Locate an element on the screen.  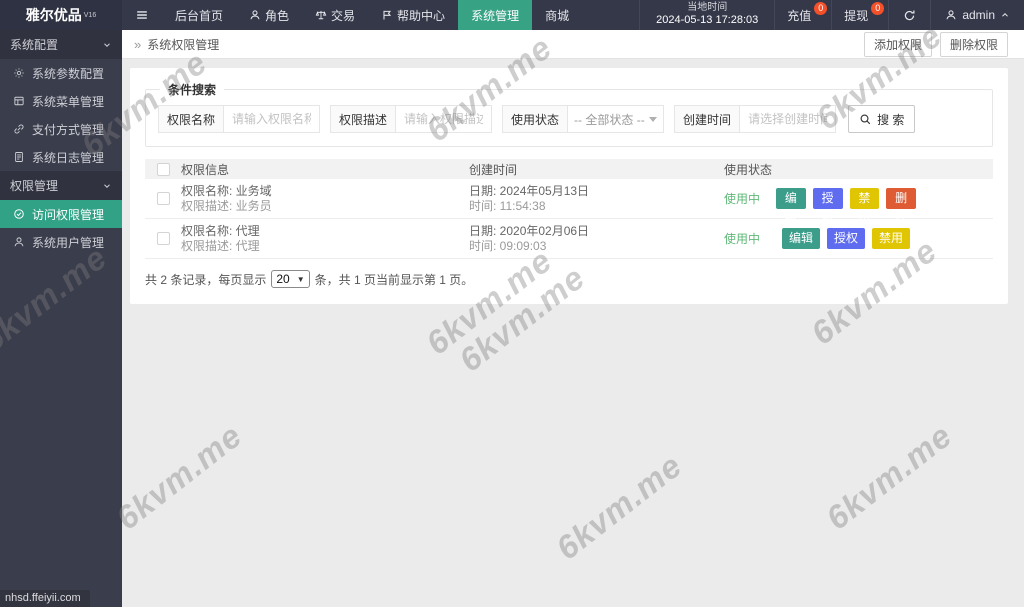
row-actions: 编辑 授权 禁用 is located at coordinates (846, 238).